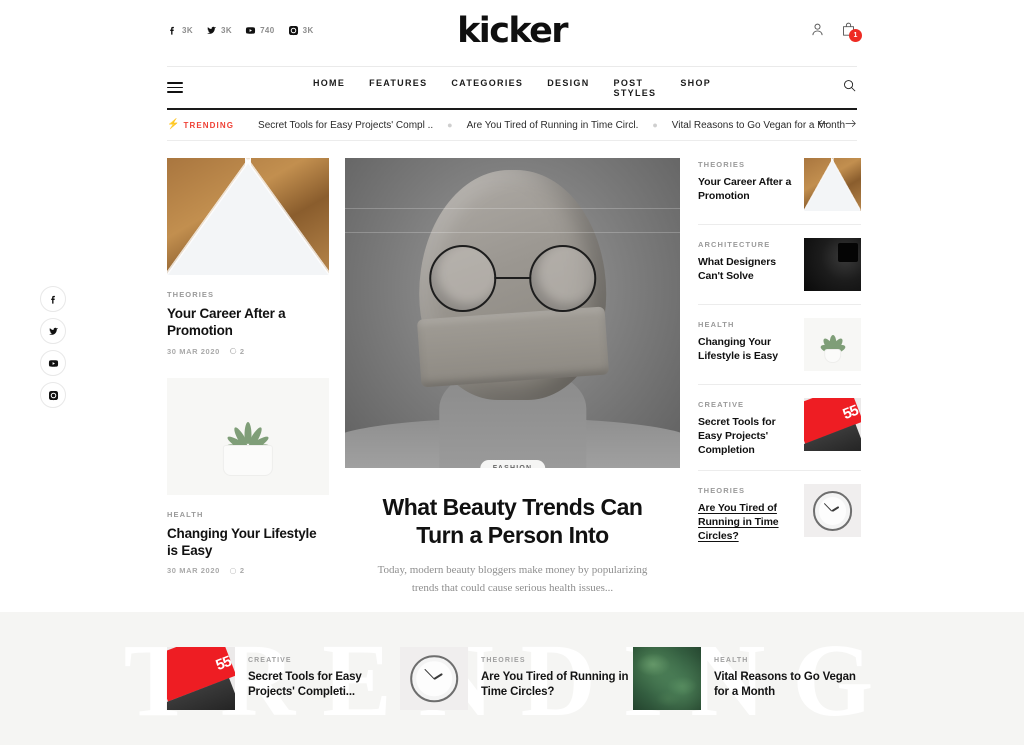 The height and width of the screenshot is (745, 1024). Describe the element at coordinates (746, 349) in the screenshot. I see `sidebar-item-3-title: Changing Your Lifestyle is Easy` at that location.